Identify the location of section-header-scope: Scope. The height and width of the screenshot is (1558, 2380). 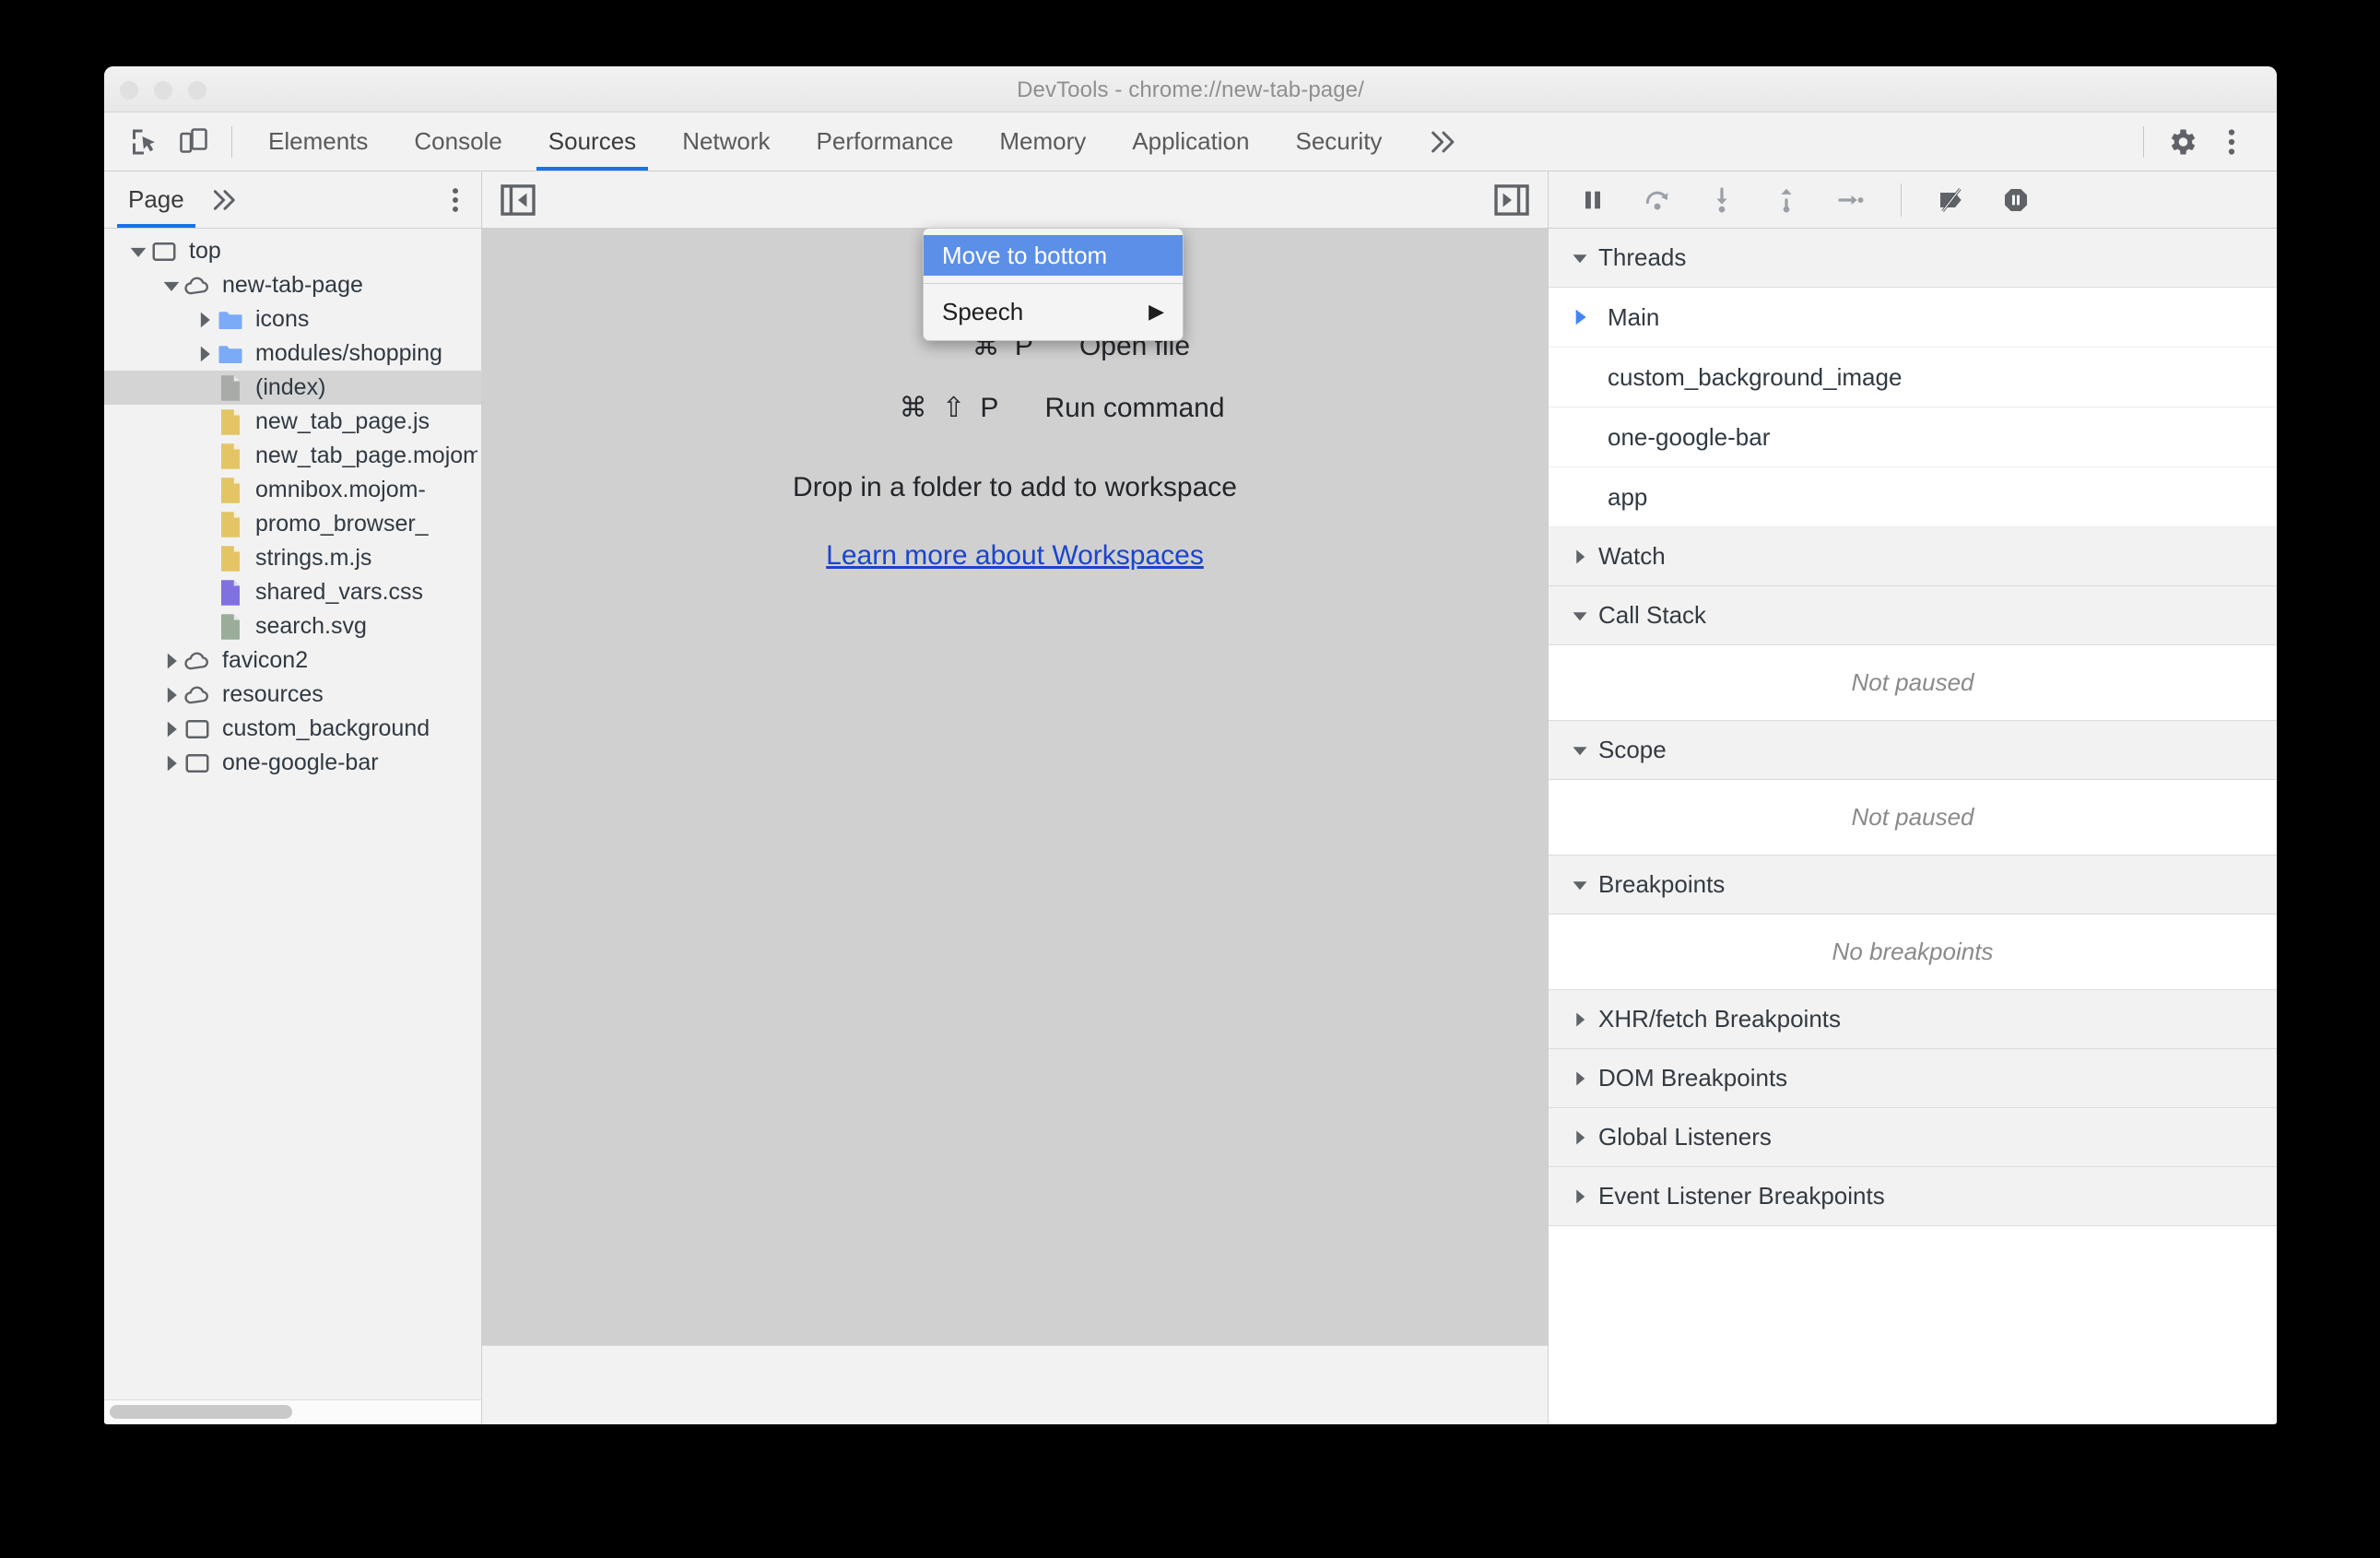
(1913, 750).